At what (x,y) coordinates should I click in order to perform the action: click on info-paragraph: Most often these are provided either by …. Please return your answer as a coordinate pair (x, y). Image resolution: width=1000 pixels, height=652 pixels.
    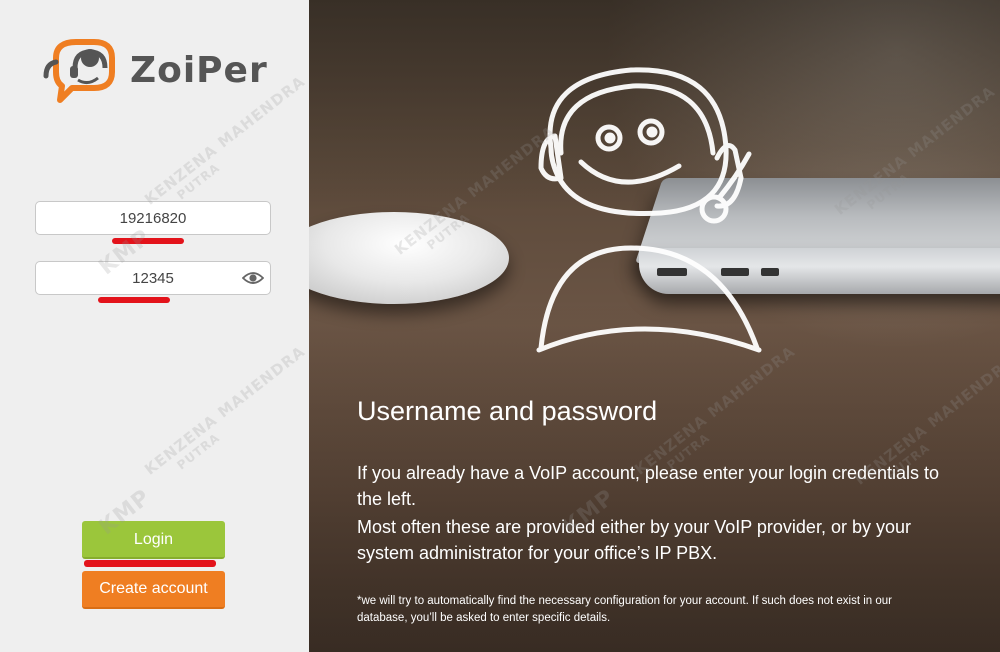
    Looking at the image, I should click on (634, 540).